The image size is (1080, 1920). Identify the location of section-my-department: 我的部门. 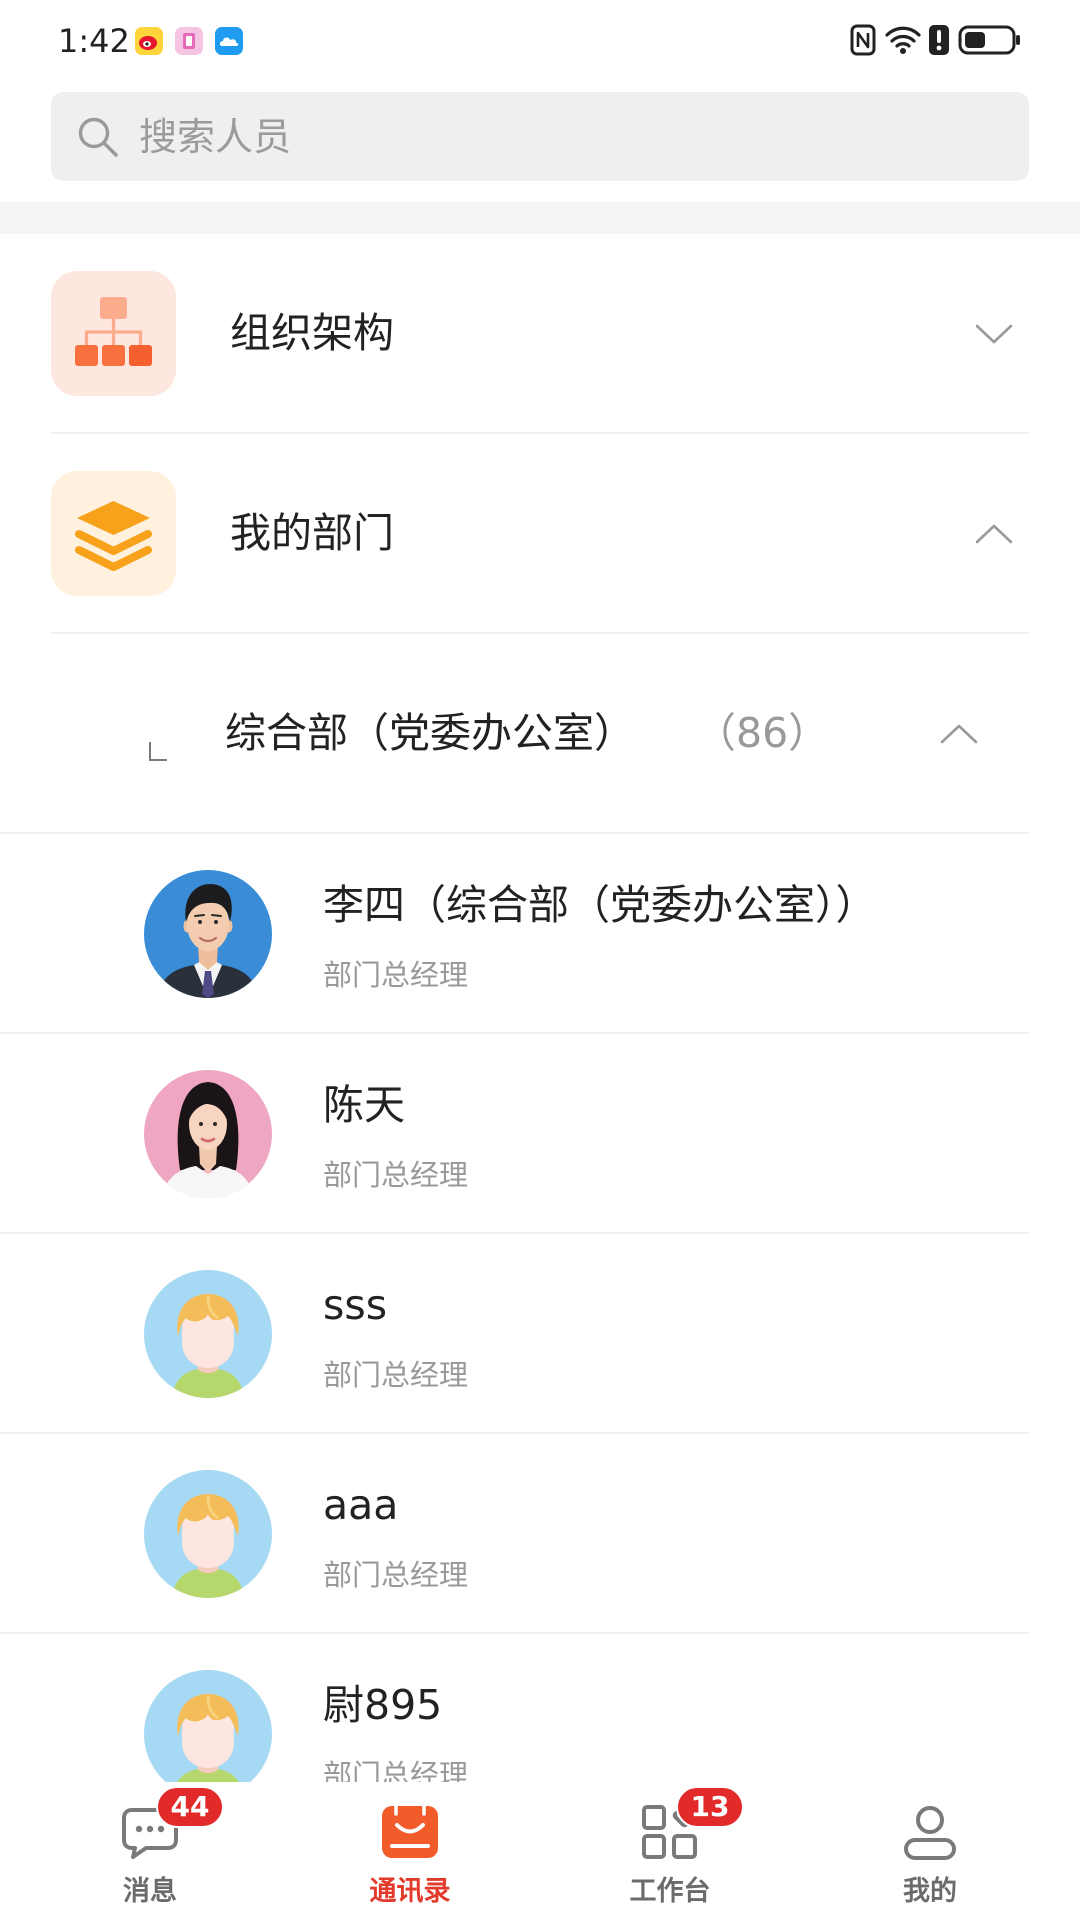
(540, 534).